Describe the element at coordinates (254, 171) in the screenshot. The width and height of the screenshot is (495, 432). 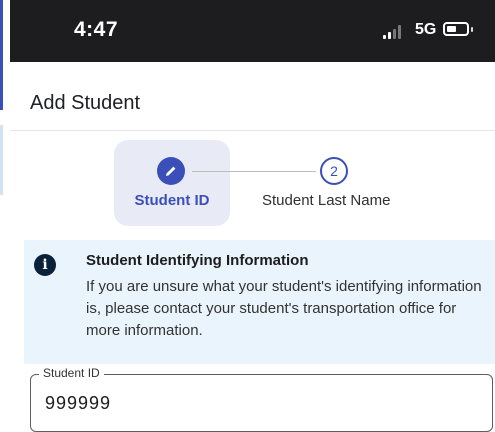
I see `step-connector` at that location.